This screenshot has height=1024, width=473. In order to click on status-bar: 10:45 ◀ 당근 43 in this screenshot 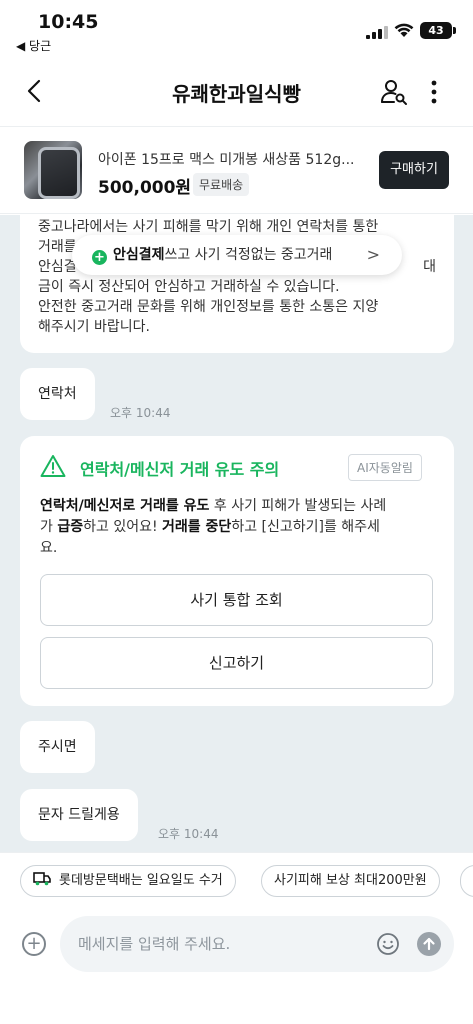, I will do `click(236, 30)`.